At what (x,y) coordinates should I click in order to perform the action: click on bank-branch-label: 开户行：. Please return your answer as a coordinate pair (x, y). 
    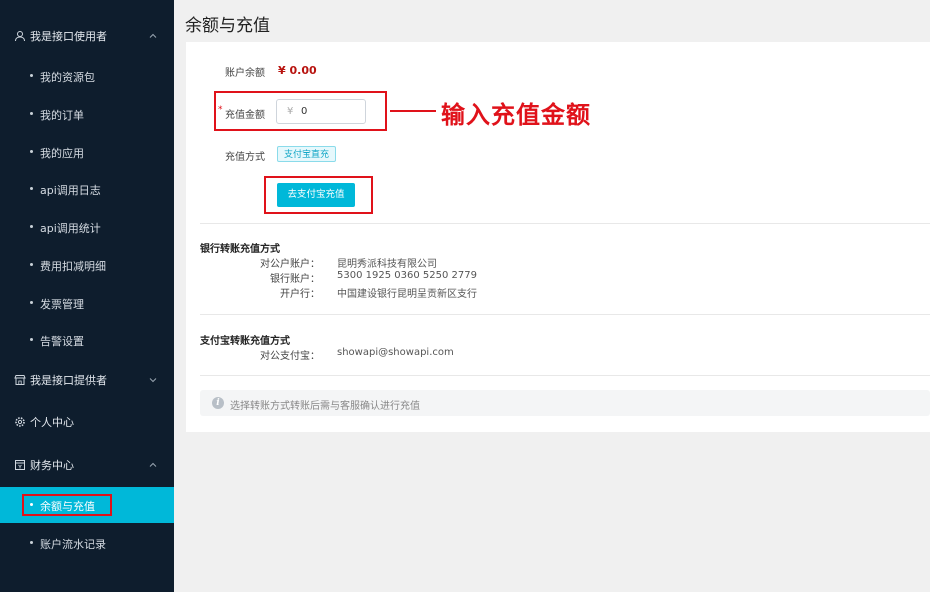
    Looking at the image, I should click on (300, 294).